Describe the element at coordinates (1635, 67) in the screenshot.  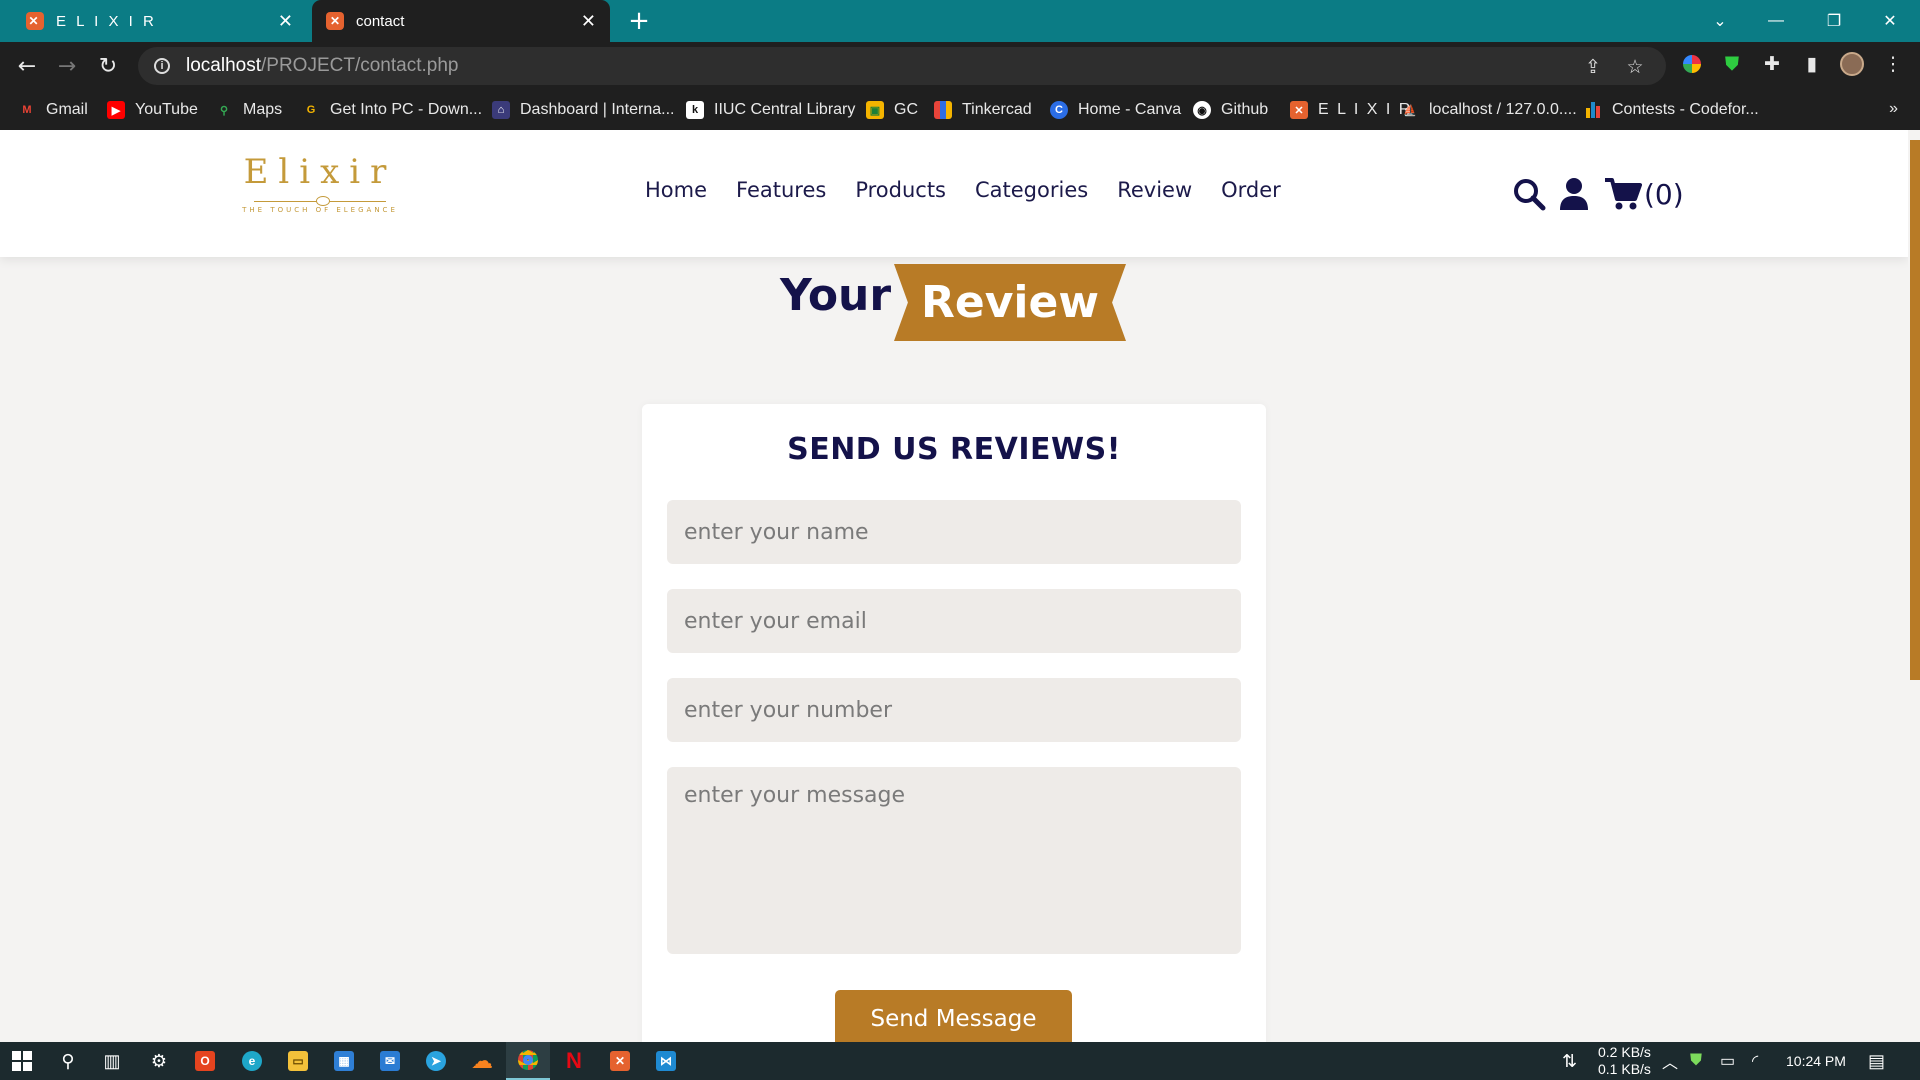
I see `bookmark-star-icon: ☆` at that location.